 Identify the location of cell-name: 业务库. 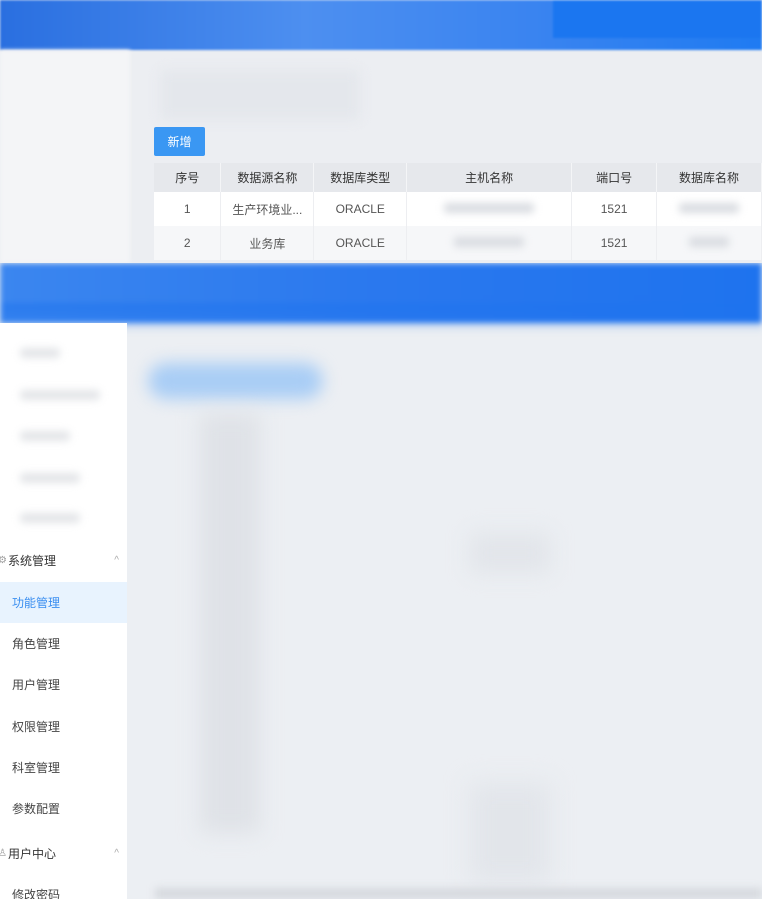
(267, 243).